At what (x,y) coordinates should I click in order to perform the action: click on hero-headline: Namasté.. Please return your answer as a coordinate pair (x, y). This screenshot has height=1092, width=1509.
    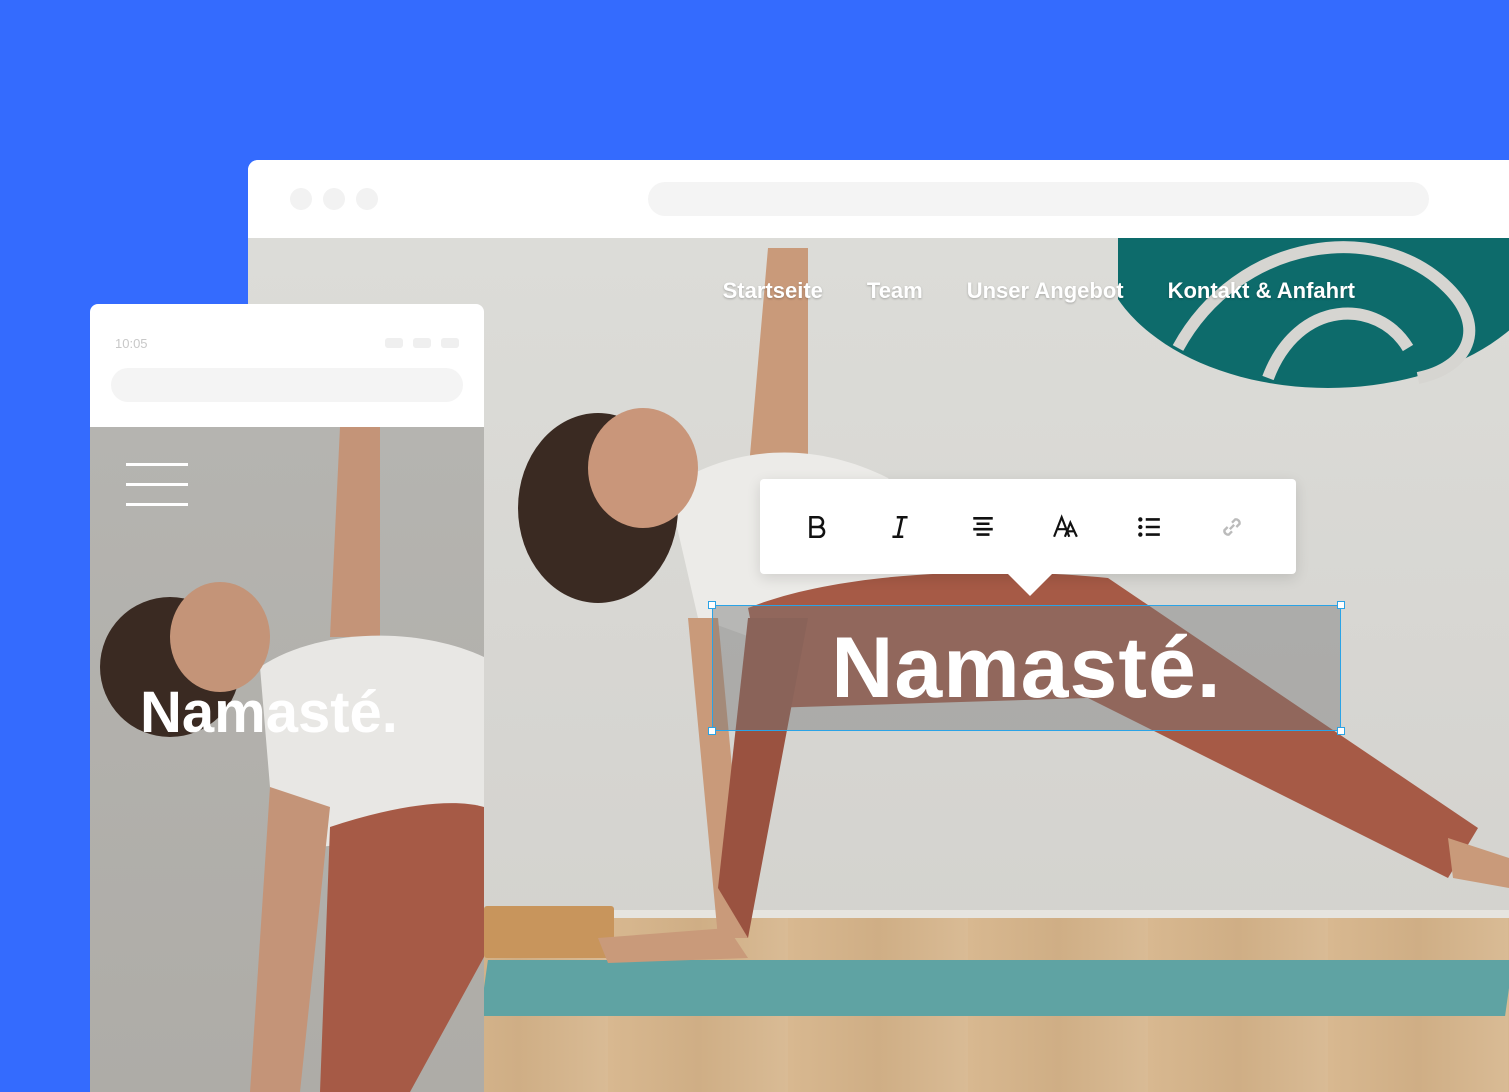
    Looking at the image, I should click on (1026, 668).